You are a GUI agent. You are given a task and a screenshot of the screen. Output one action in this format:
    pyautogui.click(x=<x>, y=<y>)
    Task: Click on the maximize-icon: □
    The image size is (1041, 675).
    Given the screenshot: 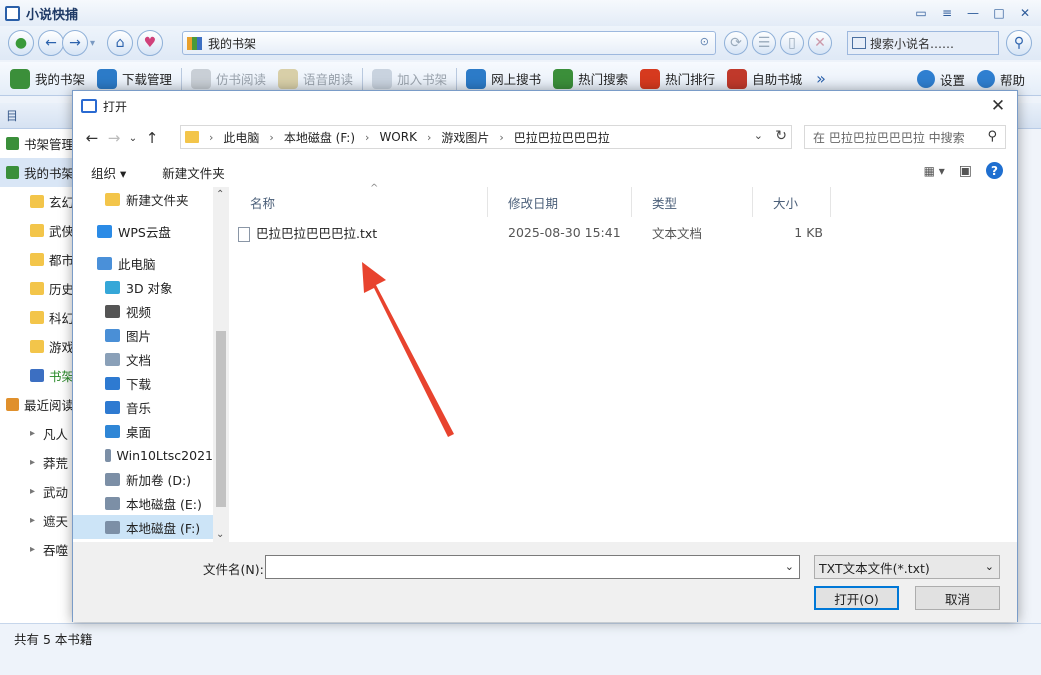 What is the action you would take?
    pyautogui.click(x=999, y=13)
    